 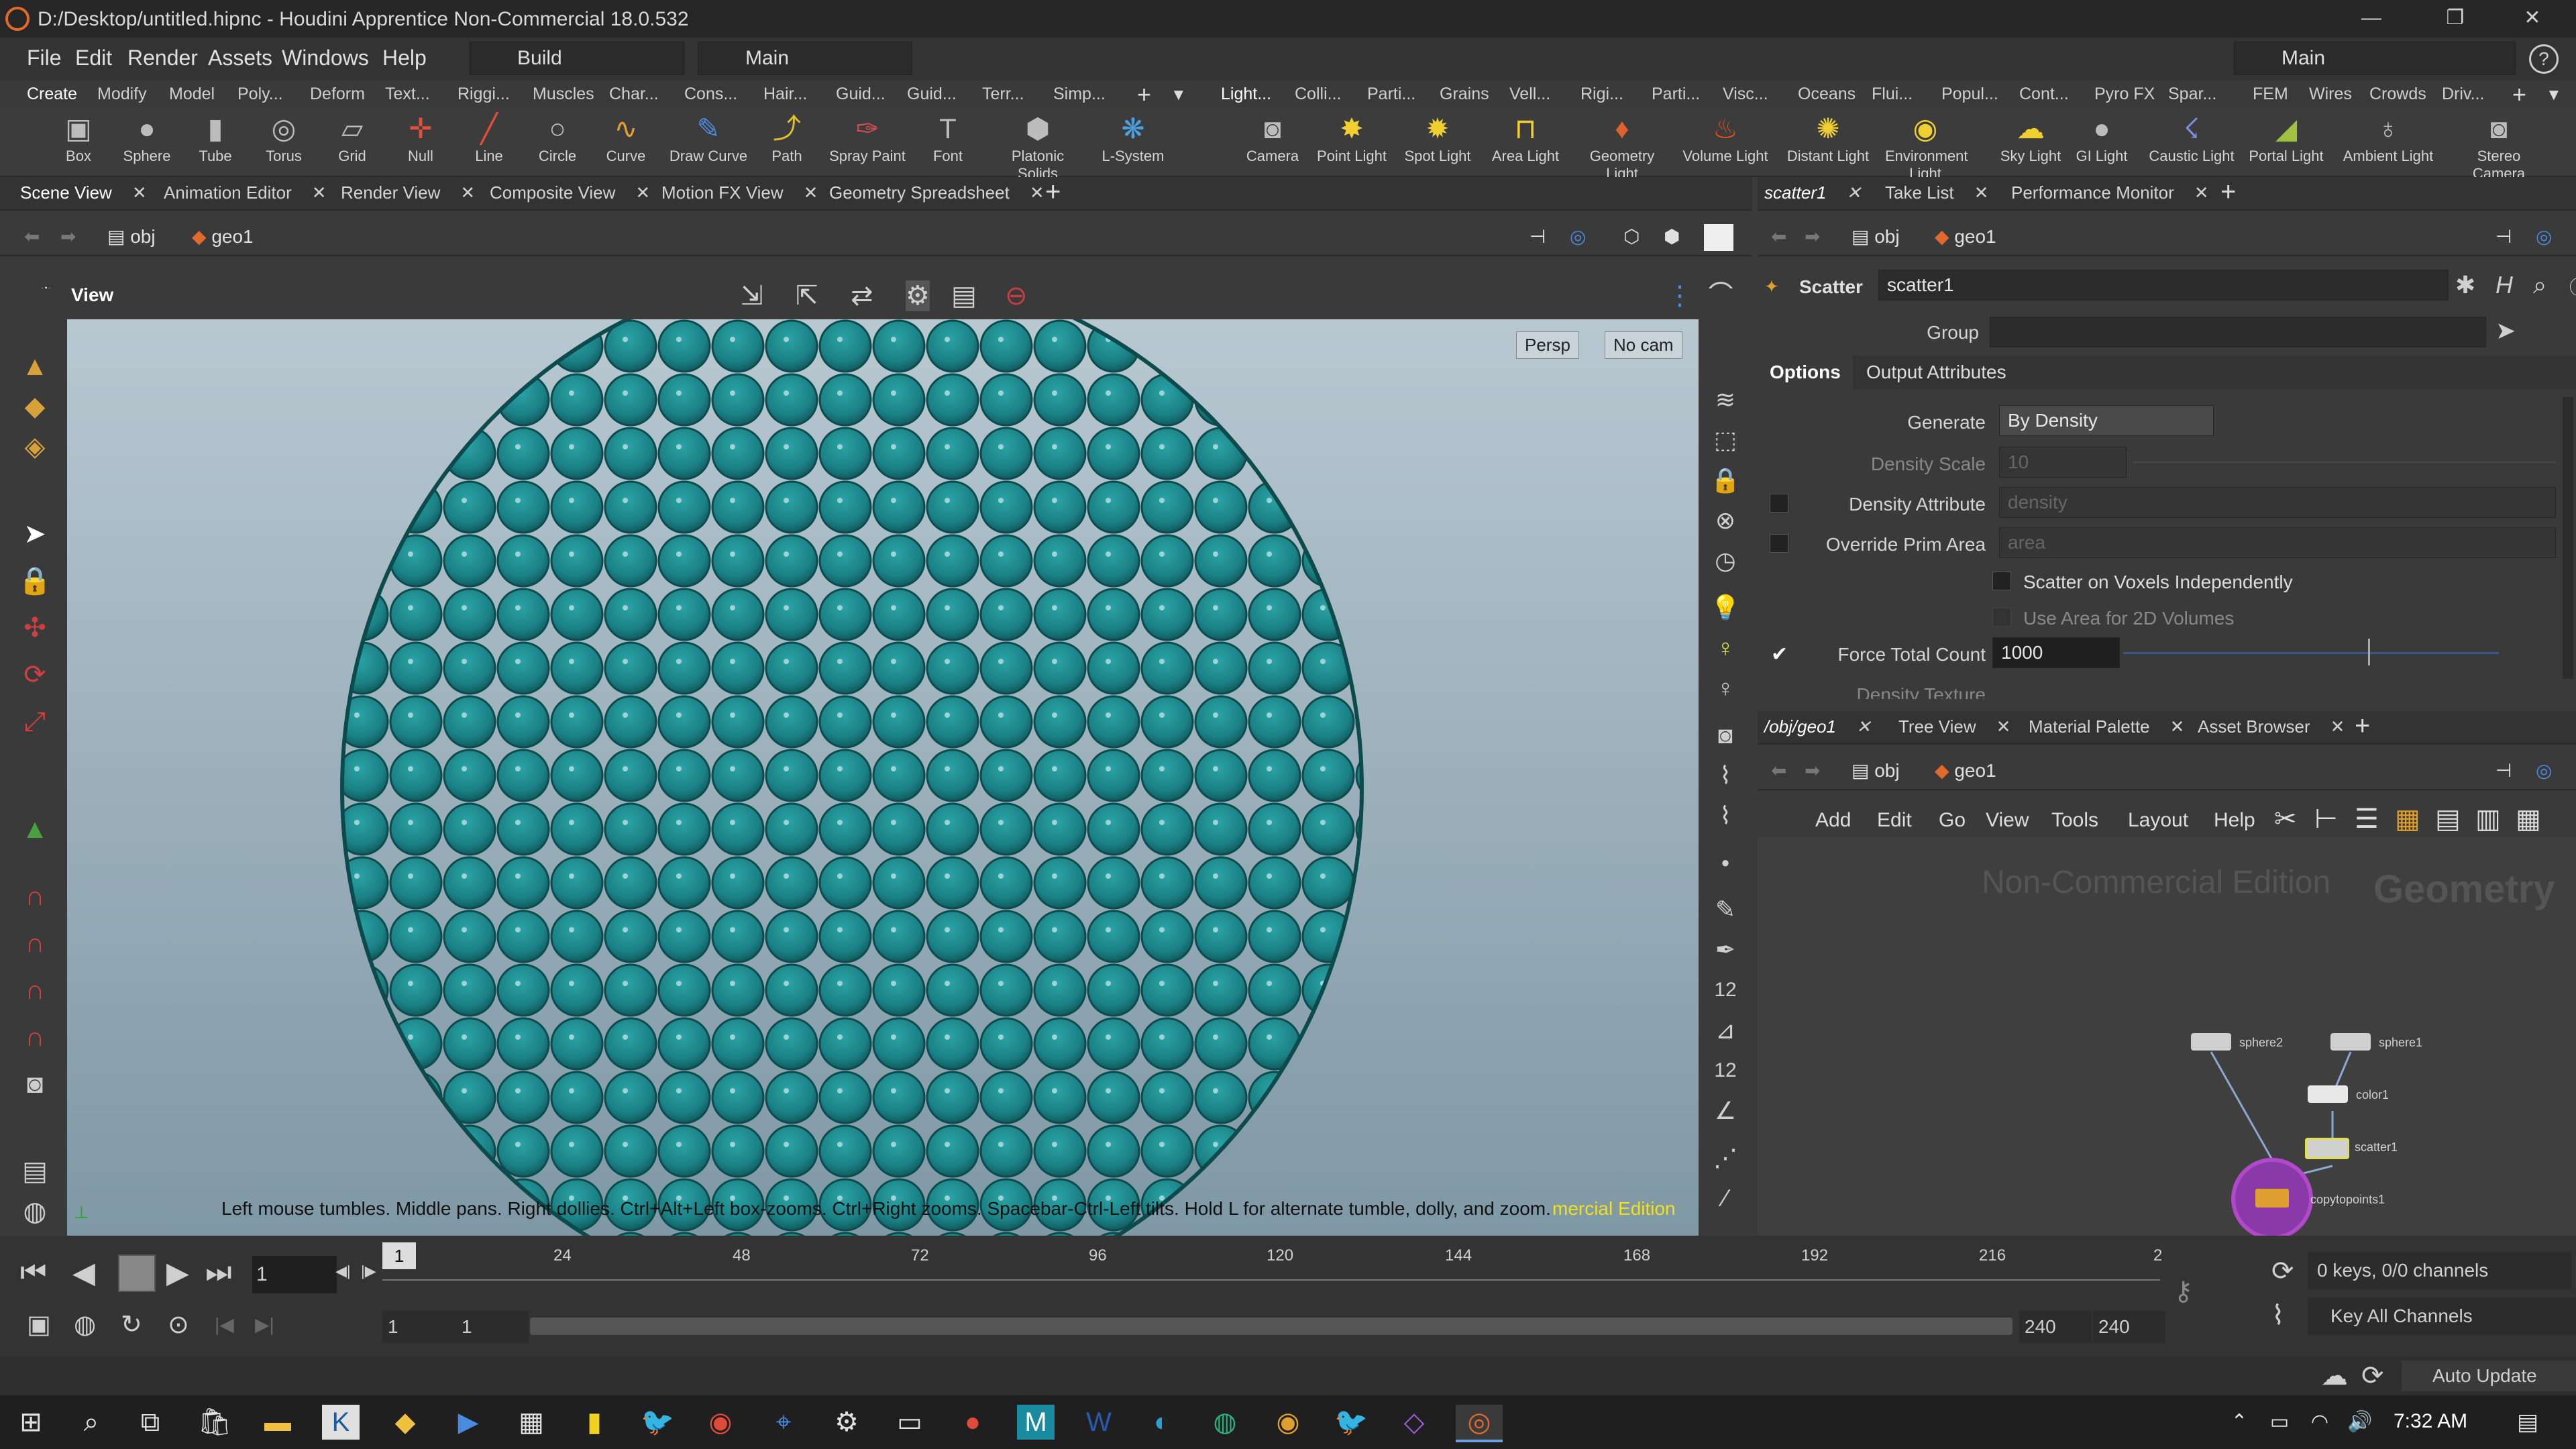 What do you see at coordinates (1725, 560) in the screenshot?
I see `clock-icon: ◷` at bounding box center [1725, 560].